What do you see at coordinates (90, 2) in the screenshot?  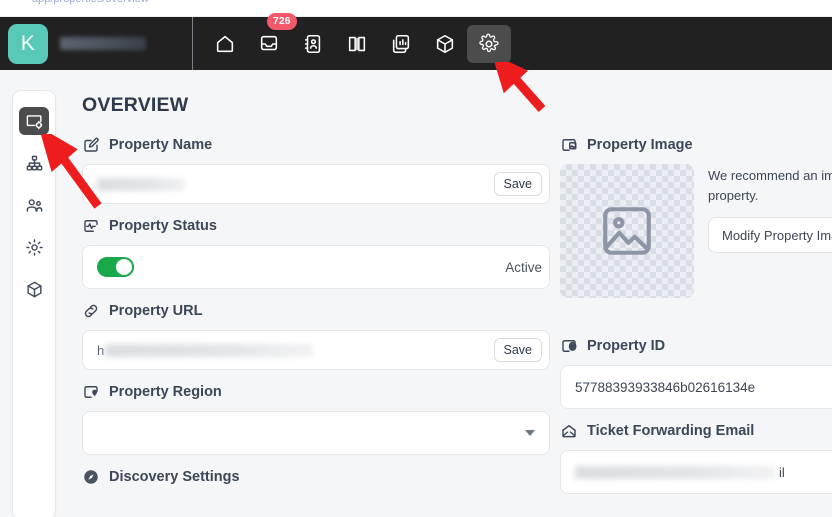 I see `browser-url-ghost: app/properties/overview` at bounding box center [90, 2].